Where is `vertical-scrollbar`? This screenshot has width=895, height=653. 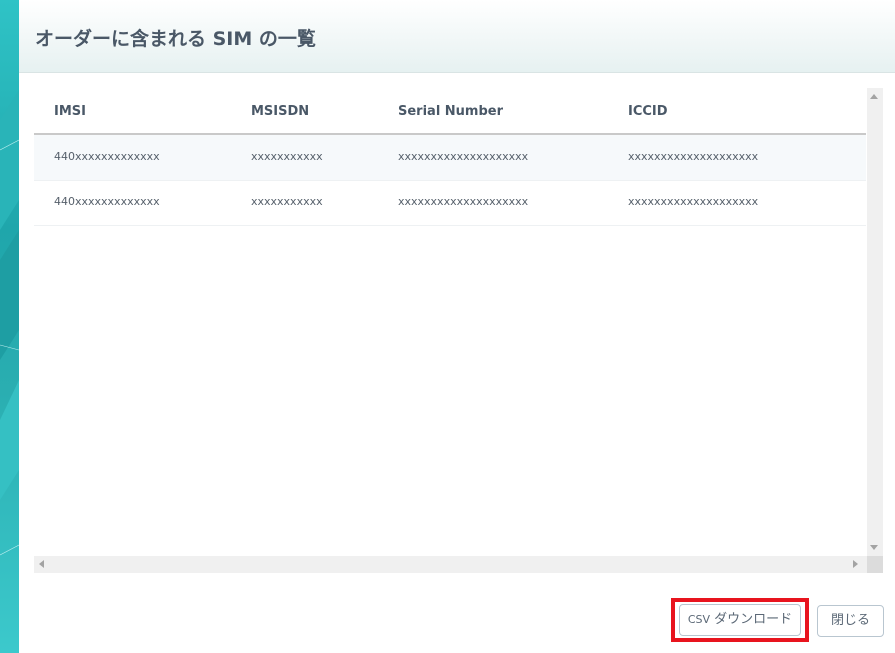
vertical-scrollbar is located at coordinates (875, 322).